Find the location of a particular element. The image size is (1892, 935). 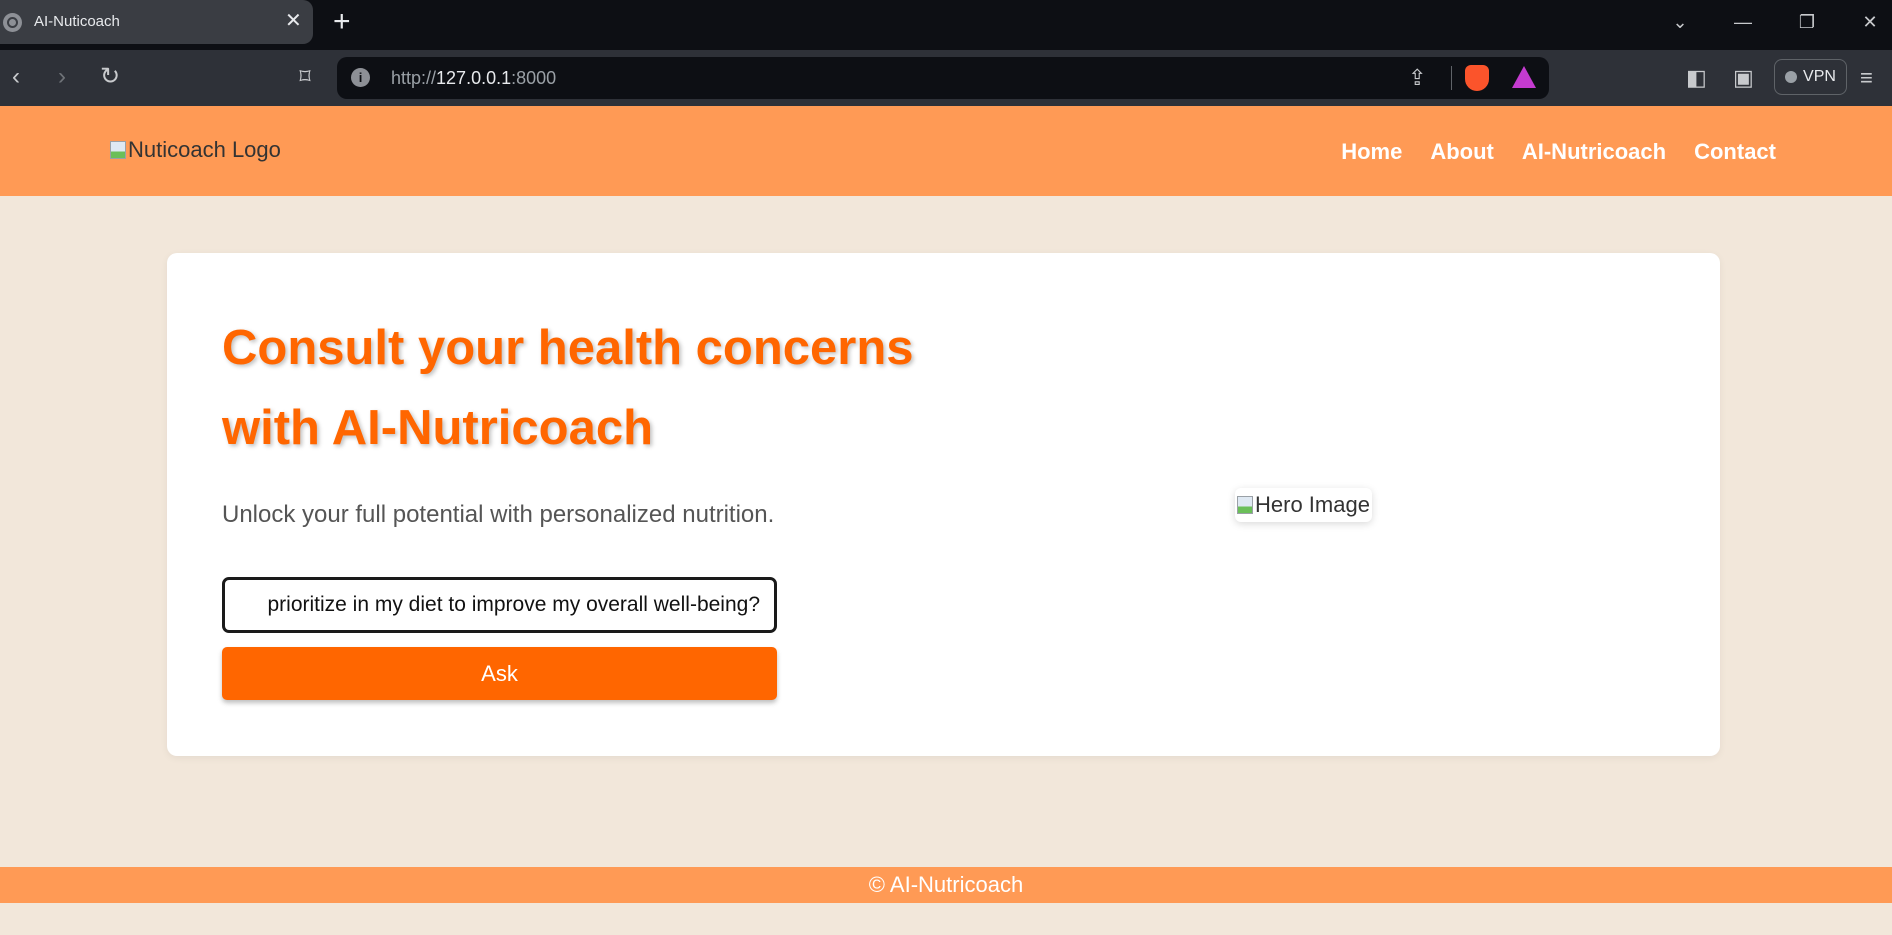

site-footer: © AI-Nutricoach is located at coordinates (946, 885).